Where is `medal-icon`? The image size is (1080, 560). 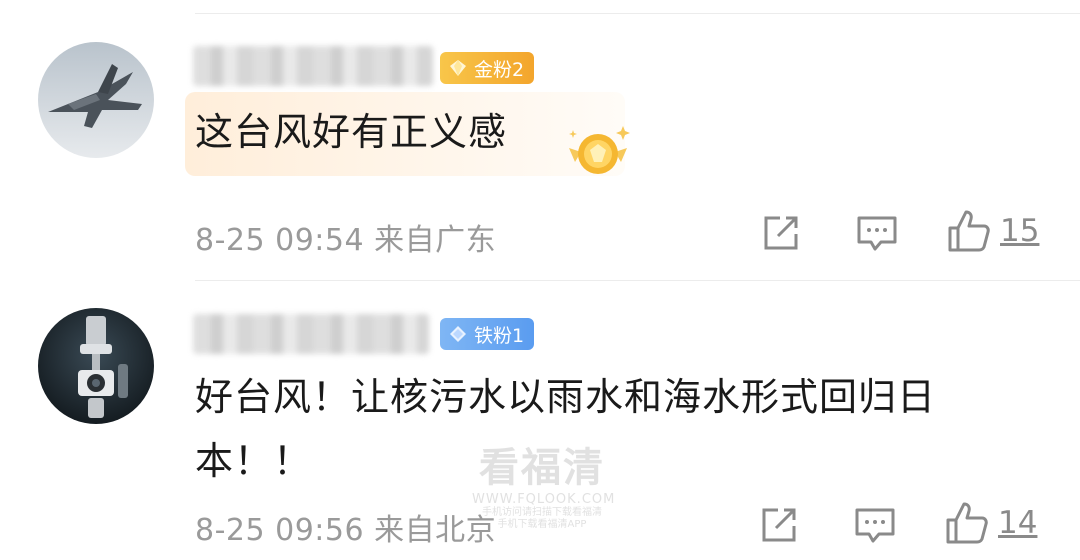
medal-icon is located at coordinates (599, 150).